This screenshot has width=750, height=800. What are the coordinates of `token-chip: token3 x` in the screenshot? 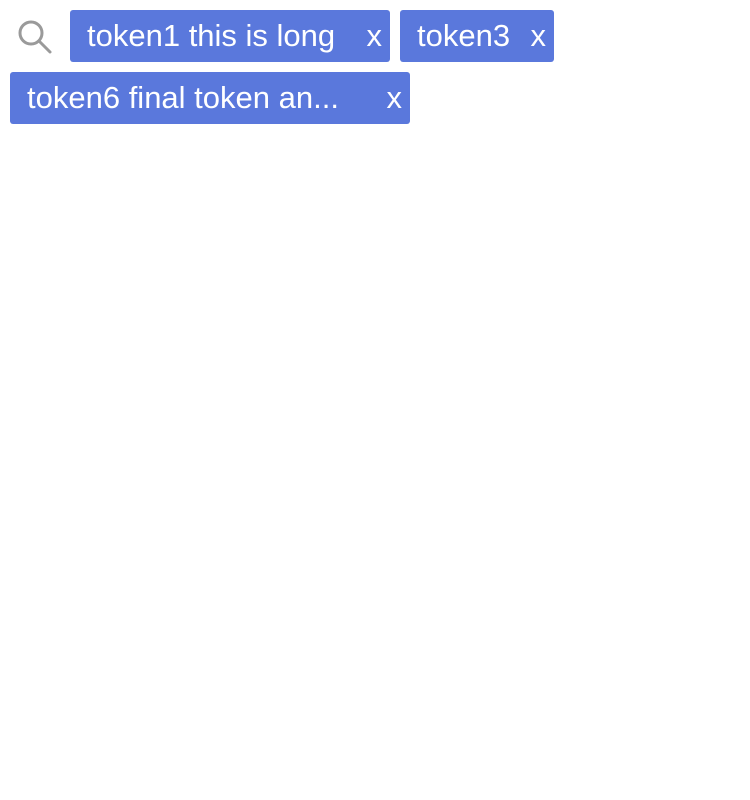 It's located at (477, 36).